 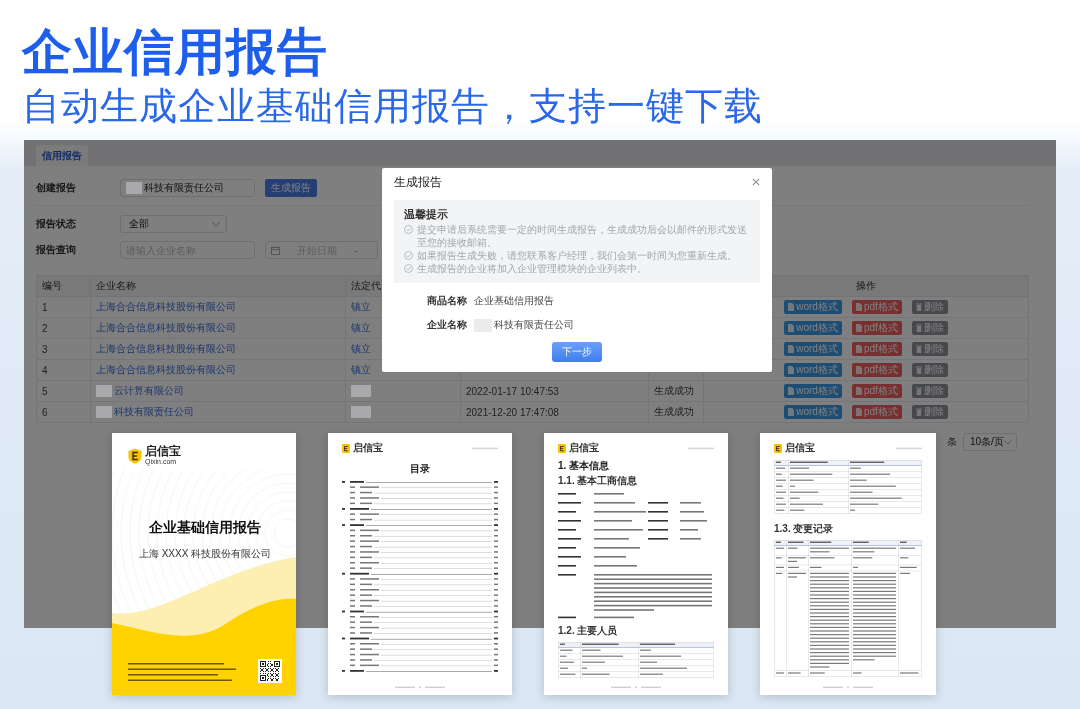 I want to click on calendar-icon, so click(x=275, y=250).